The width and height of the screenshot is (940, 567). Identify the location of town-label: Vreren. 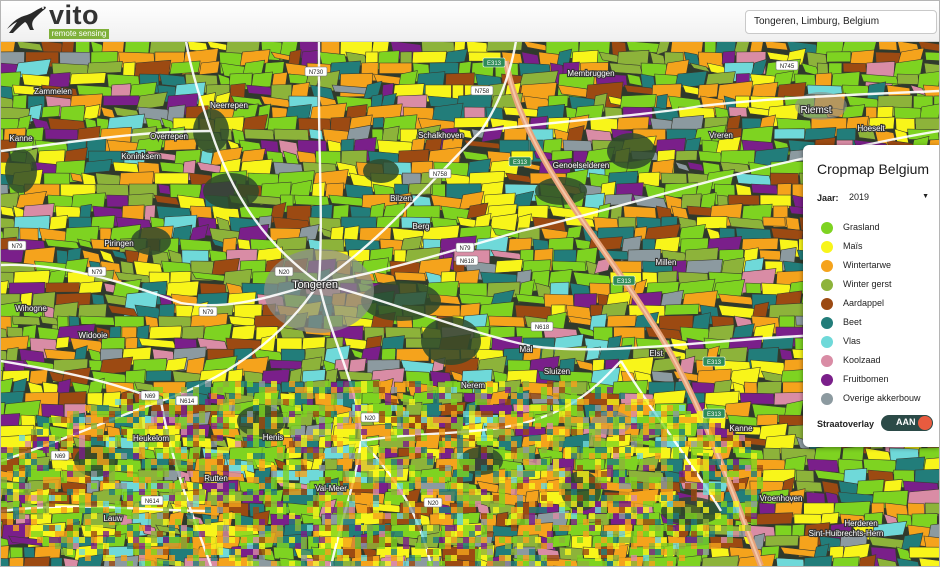
(721, 135).